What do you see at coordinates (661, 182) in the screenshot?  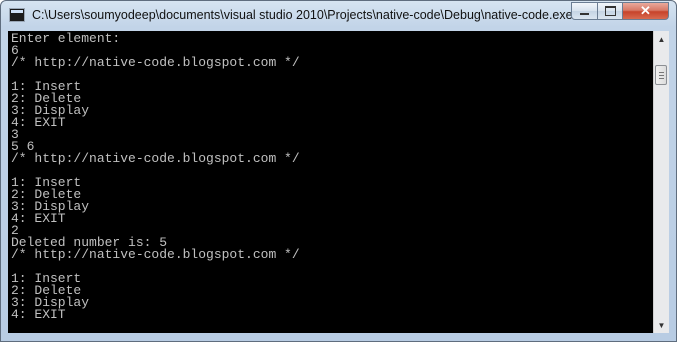 I see `vertical-scrollbar: ▲ ▼` at bounding box center [661, 182].